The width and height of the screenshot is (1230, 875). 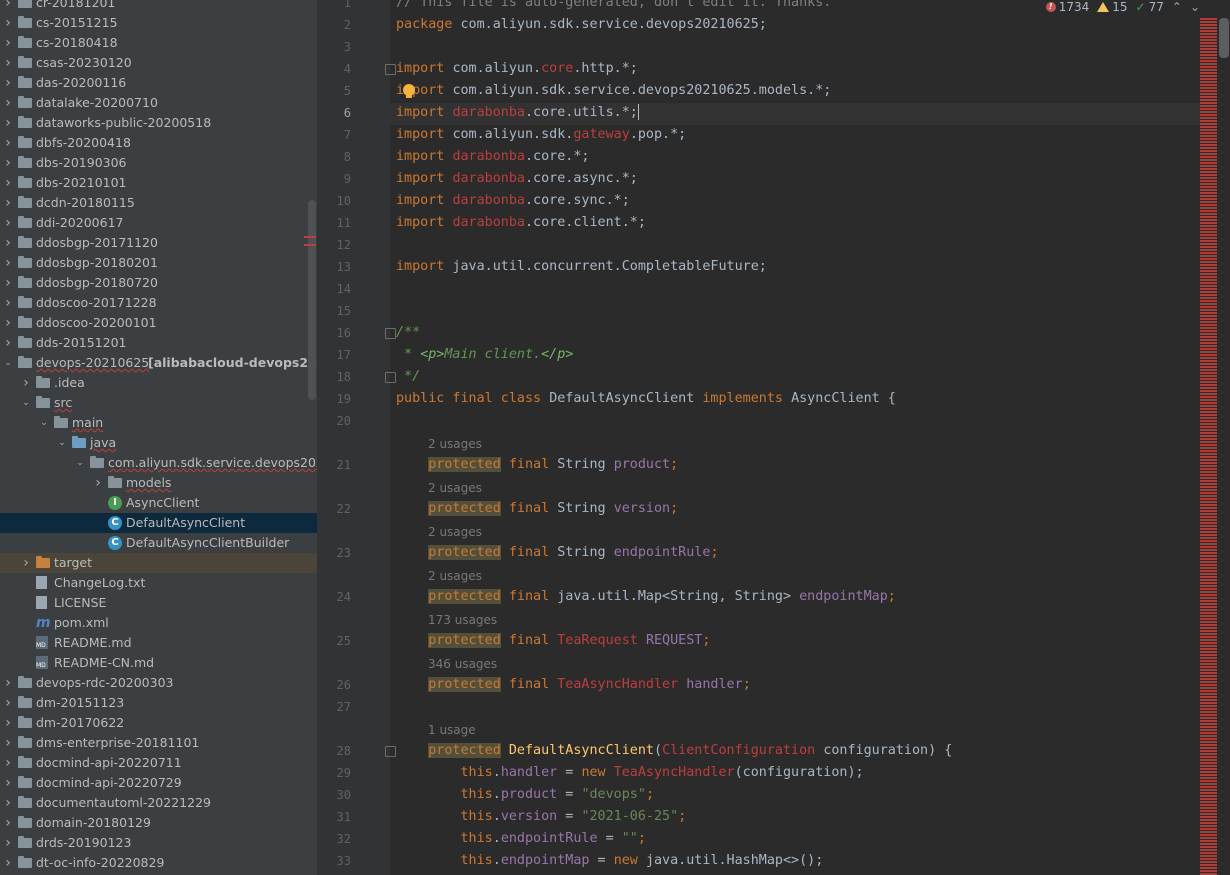 What do you see at coordinates (158, 163) in the screenshot?
I see `tree-item: › dbs-20190306` at bounding box center [158, 163].